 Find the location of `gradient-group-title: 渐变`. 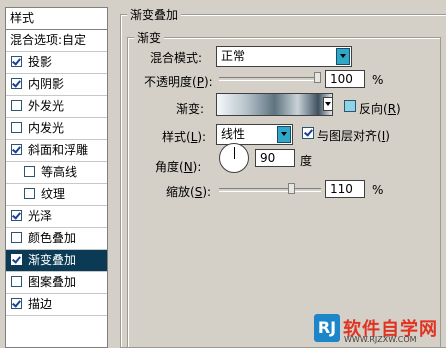

gradient-group-title: 渐变 is located at coordinates (149, 37).